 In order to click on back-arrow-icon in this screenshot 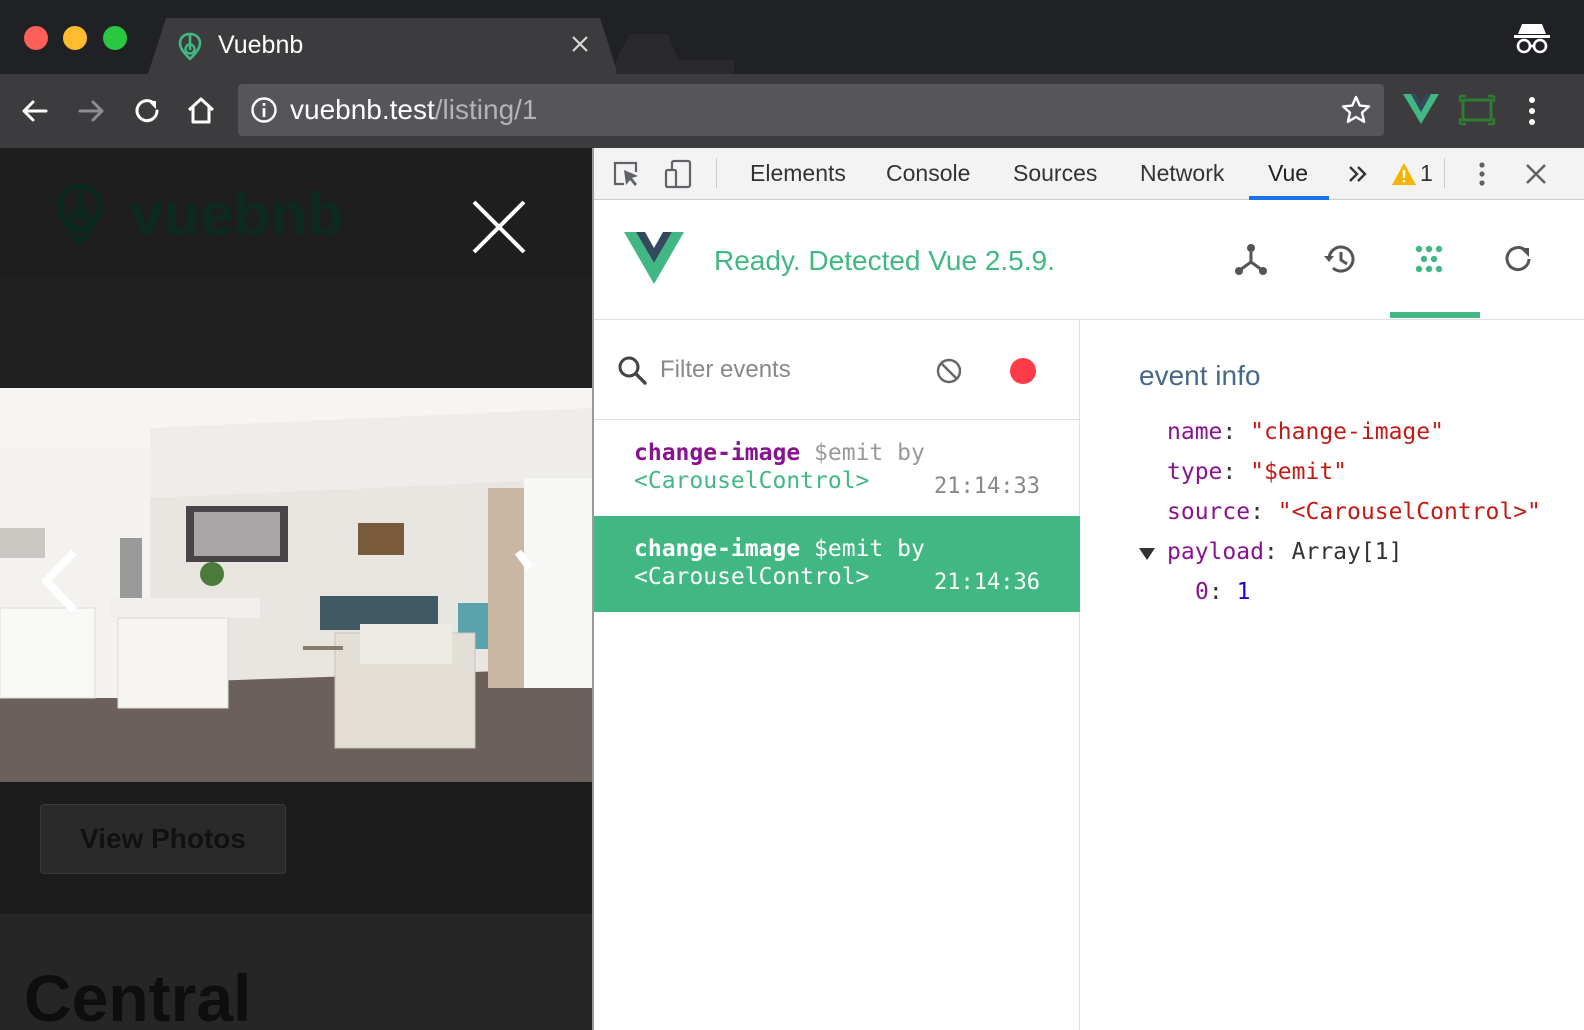, I will do `click(35, 111)`.